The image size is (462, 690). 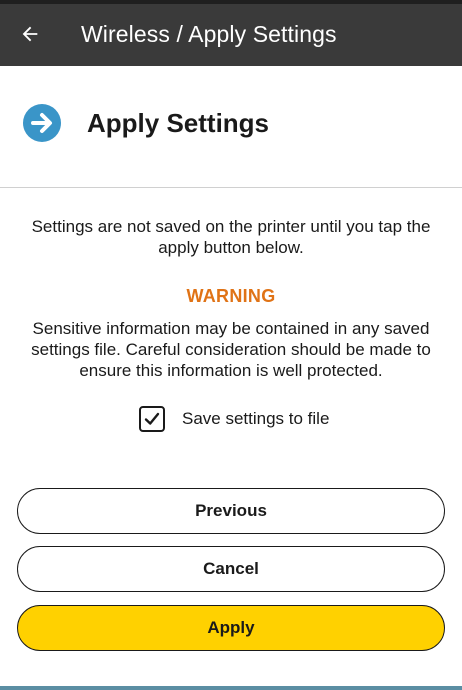 I want to click on previous-button: Previous, so click(x=231, y=511).